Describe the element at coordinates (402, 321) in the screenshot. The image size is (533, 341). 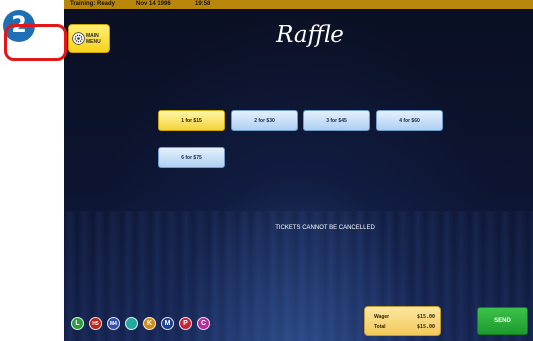
I see `wager-summary-panel: Wager $15.00 Total $15.00` at that location.